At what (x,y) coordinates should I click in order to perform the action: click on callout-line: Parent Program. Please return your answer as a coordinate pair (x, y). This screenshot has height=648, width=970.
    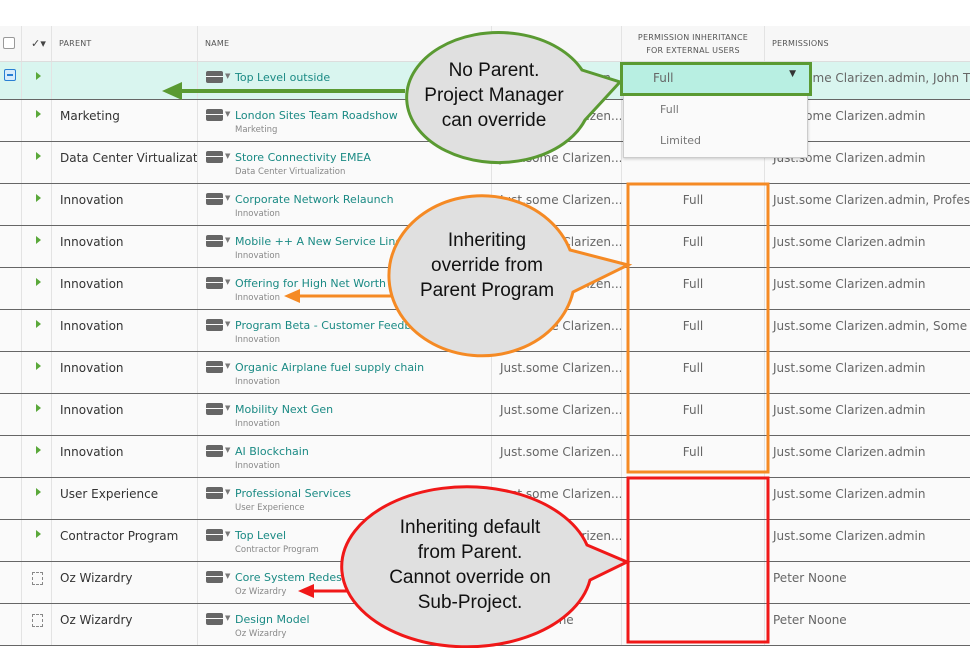
    Looking at the image, I should click on (487, 290).